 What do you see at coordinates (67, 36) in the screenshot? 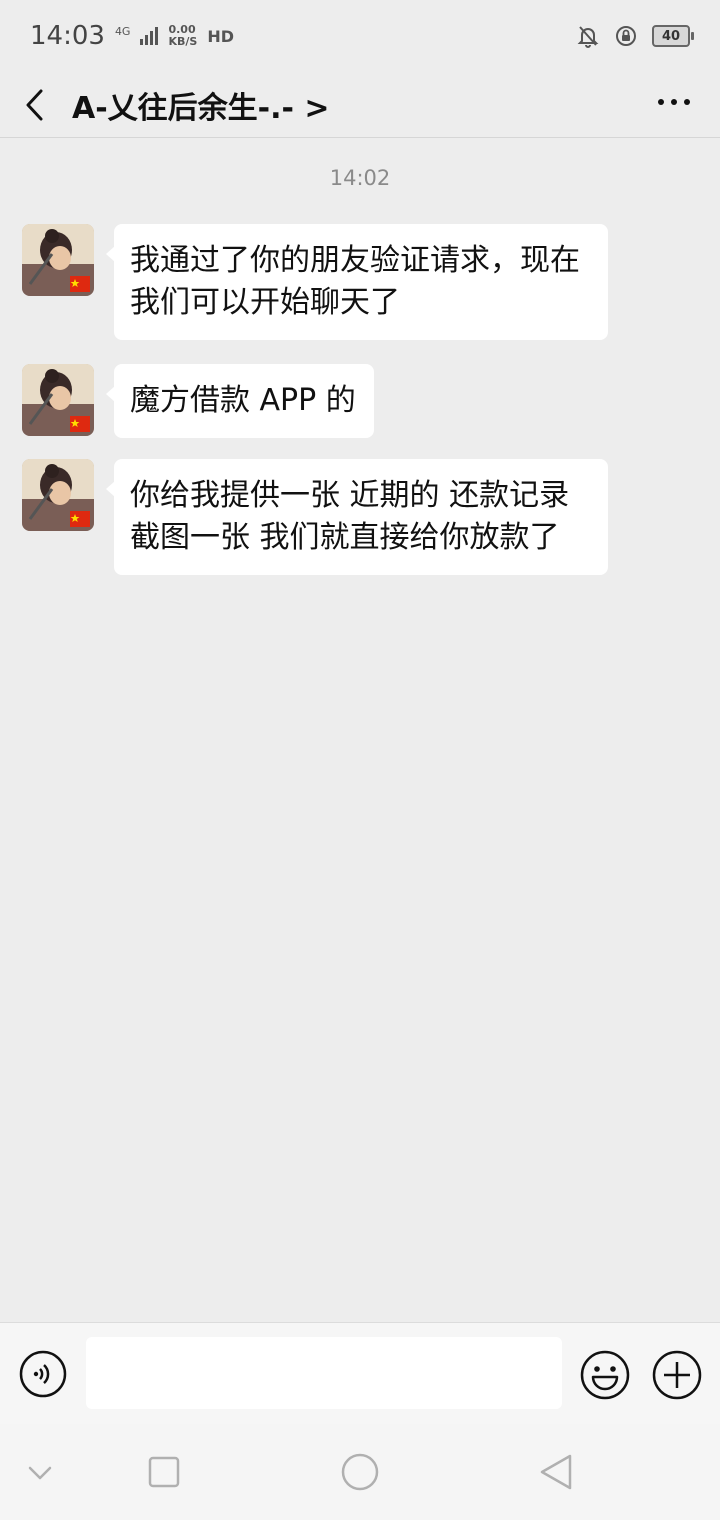
I see `status-time: 14:03` at bounding box center [67, 36].